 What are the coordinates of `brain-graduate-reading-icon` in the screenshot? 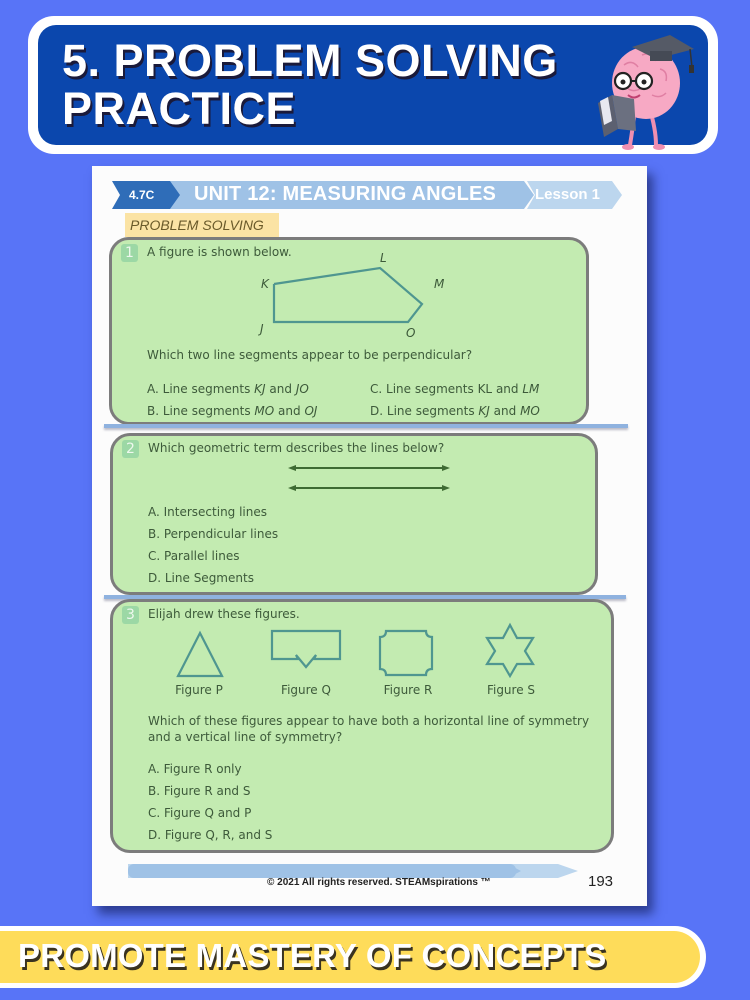 It's located at (646, 92).